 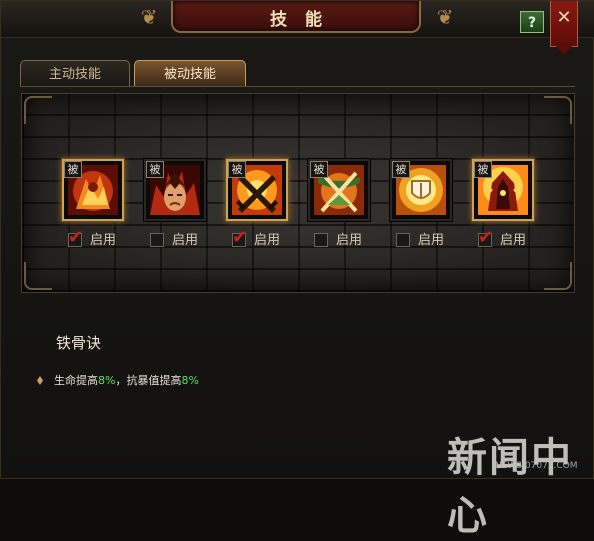 What do you see at coordinates (339, 190) in the screenshot?
I see `skill-slot-4: 被` at bounding box center [339, 190].